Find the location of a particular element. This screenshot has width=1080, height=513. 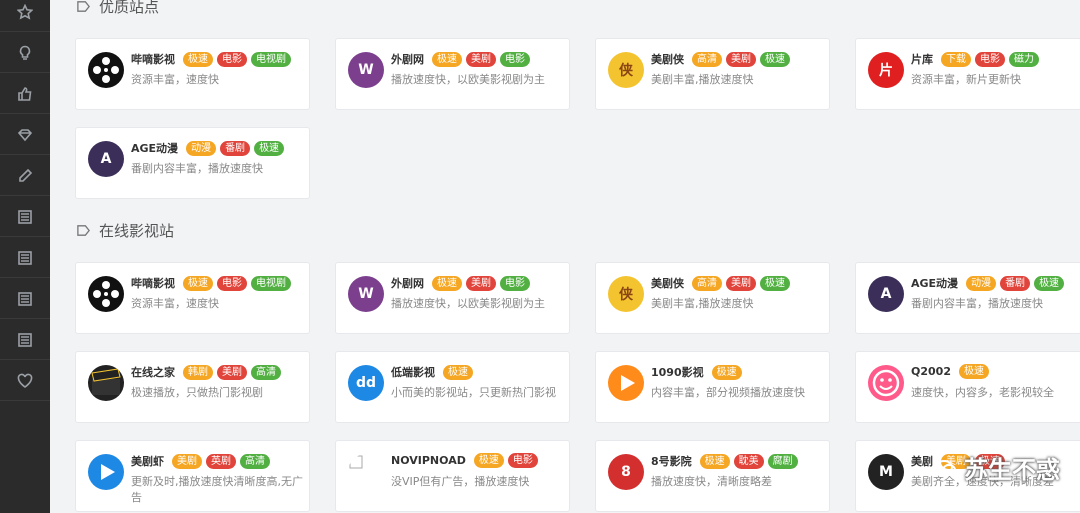

site-logo-icon: 片 is located at coordinates (886, 70).